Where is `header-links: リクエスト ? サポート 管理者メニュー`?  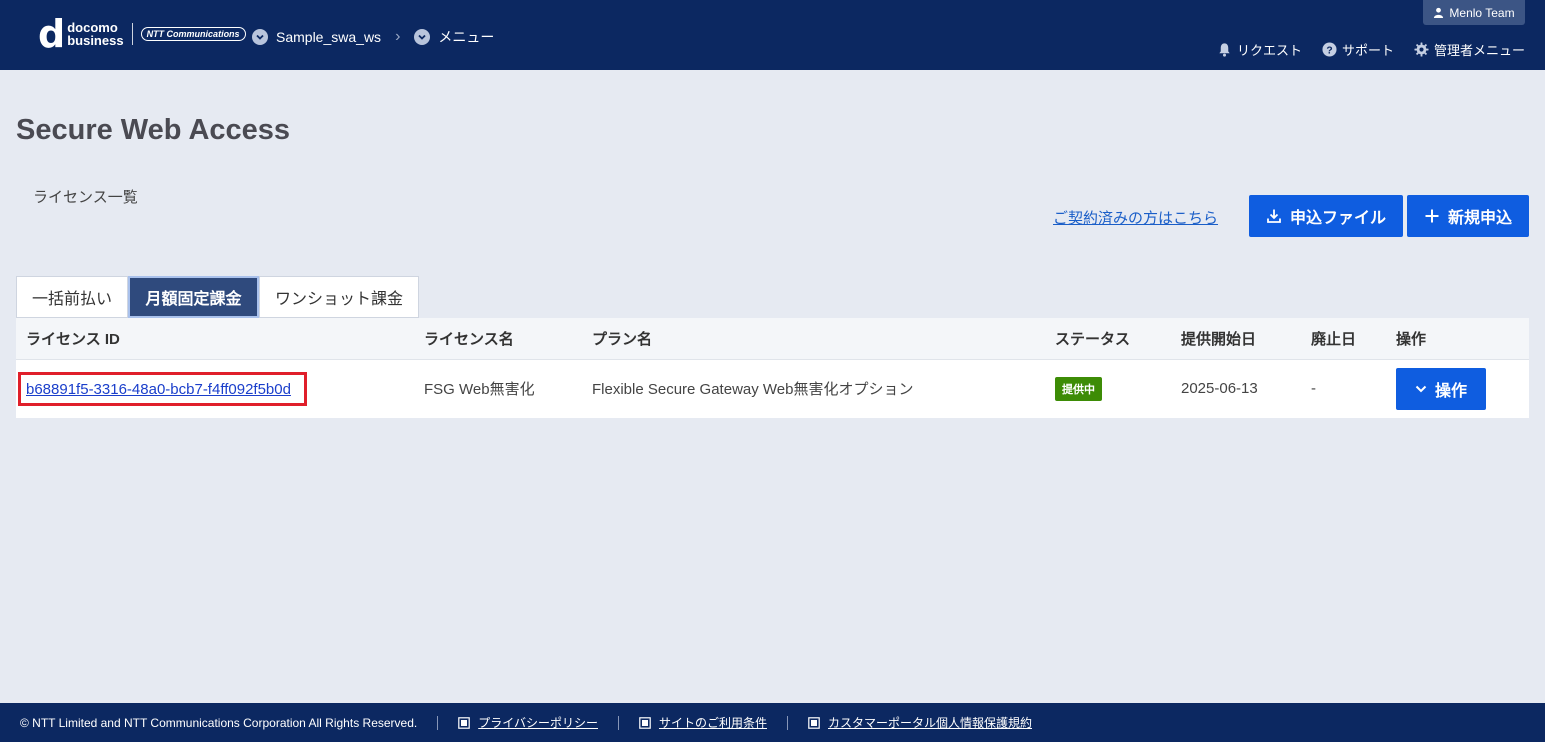
header-links: リクエスト ? サポート 管理者メニュー is located at coordinates (1371, 49).